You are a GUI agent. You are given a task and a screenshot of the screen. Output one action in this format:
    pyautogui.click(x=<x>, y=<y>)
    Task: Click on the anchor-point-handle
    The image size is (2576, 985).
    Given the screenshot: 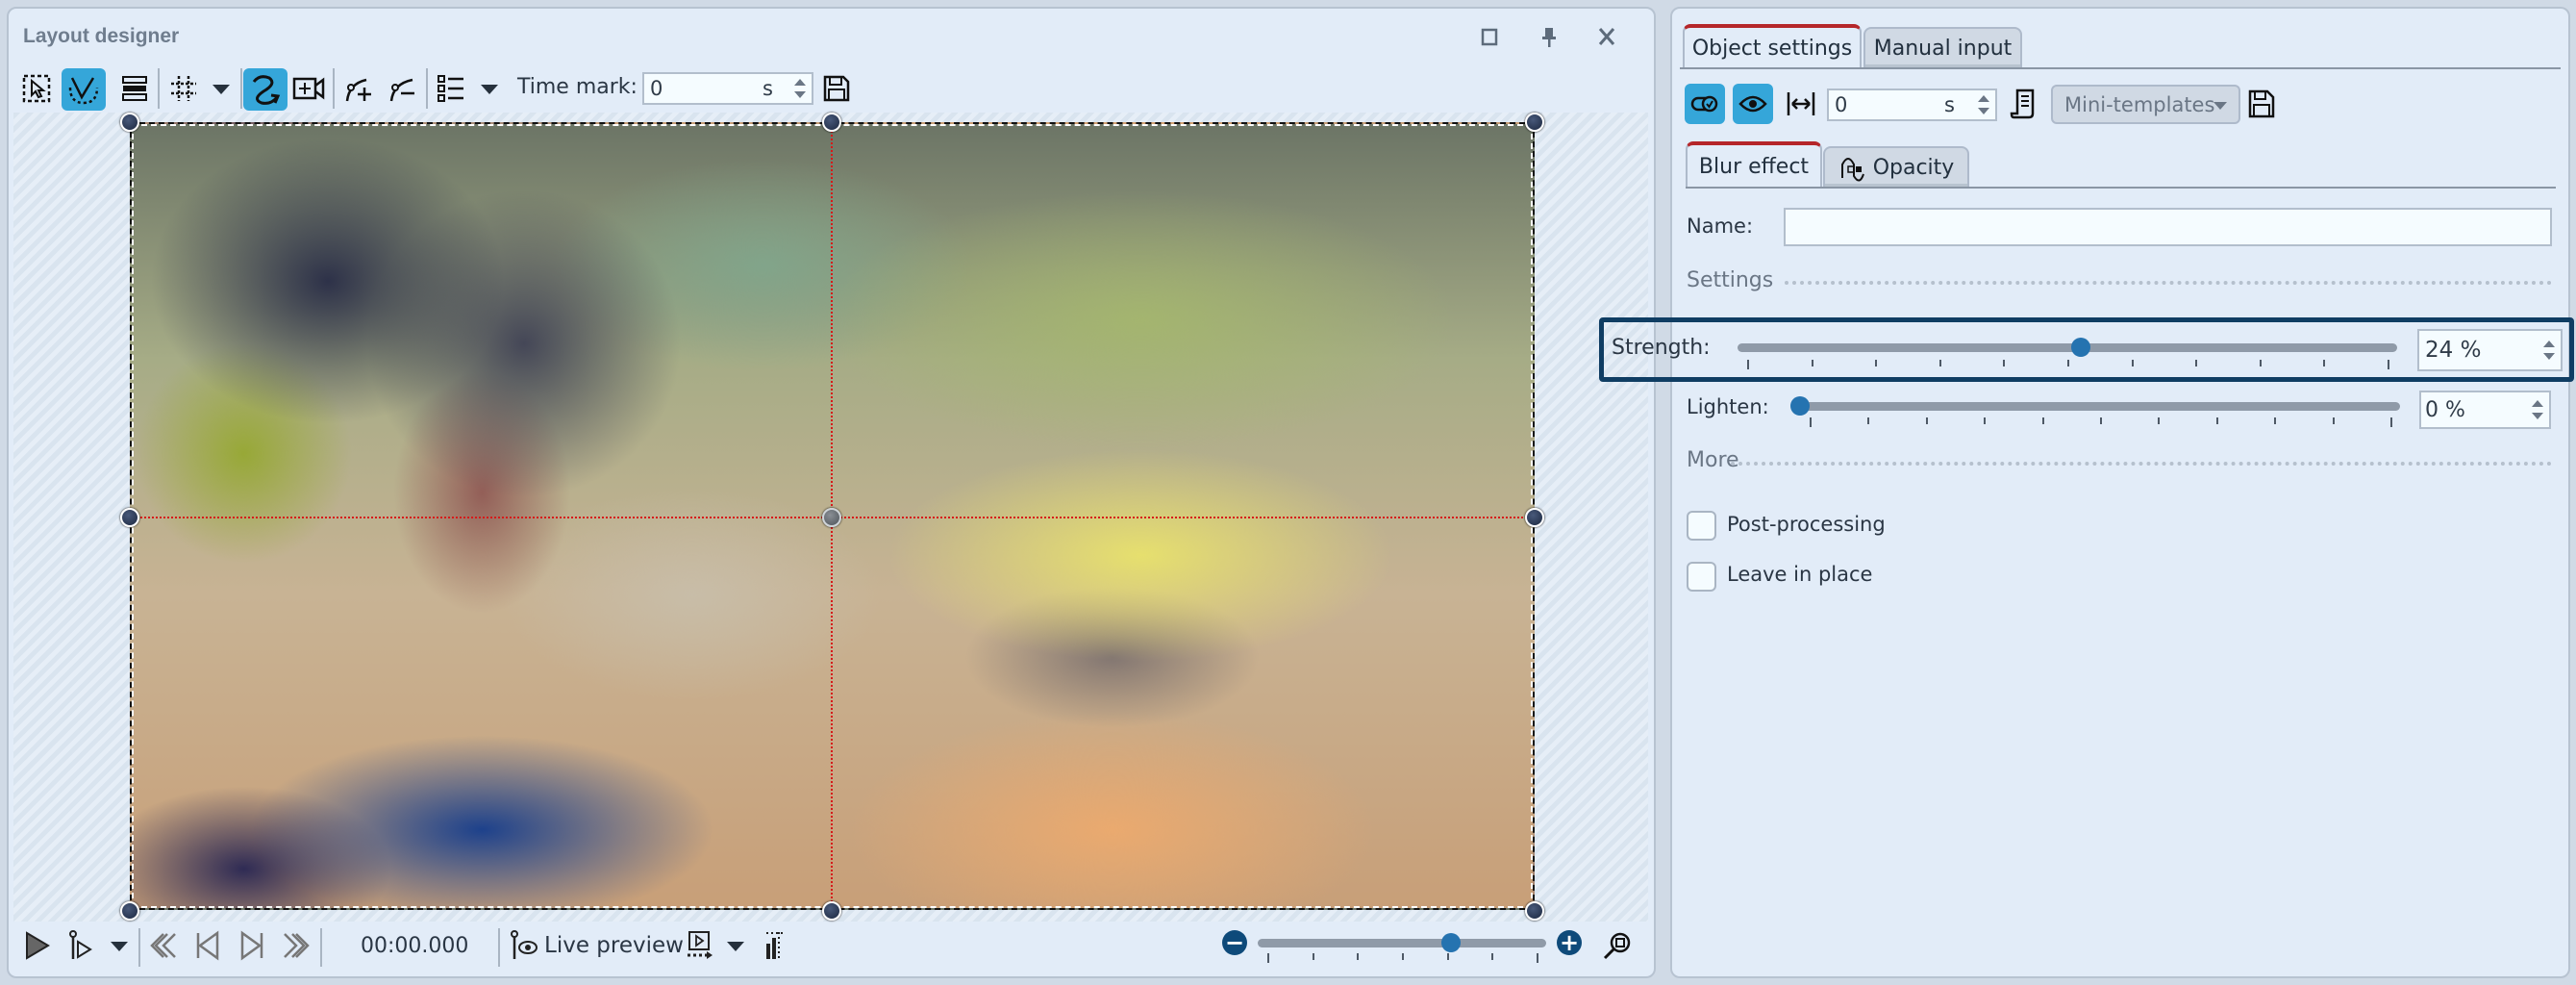 What is the action you would take?
    pyautogui.click(x=831, y=518)
    